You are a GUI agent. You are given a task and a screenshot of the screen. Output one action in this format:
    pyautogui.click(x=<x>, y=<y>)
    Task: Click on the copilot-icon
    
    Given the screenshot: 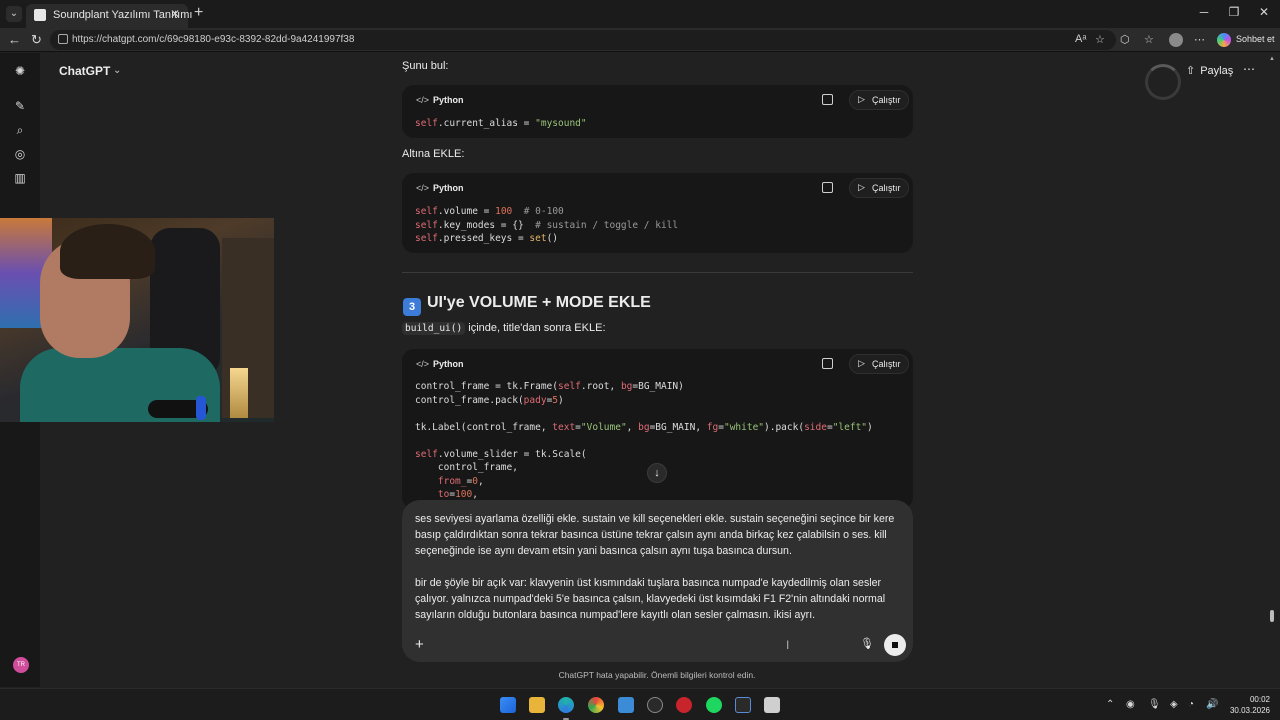 What is the action you would take?
    pyautogui.click(x=1224, y=40)
    